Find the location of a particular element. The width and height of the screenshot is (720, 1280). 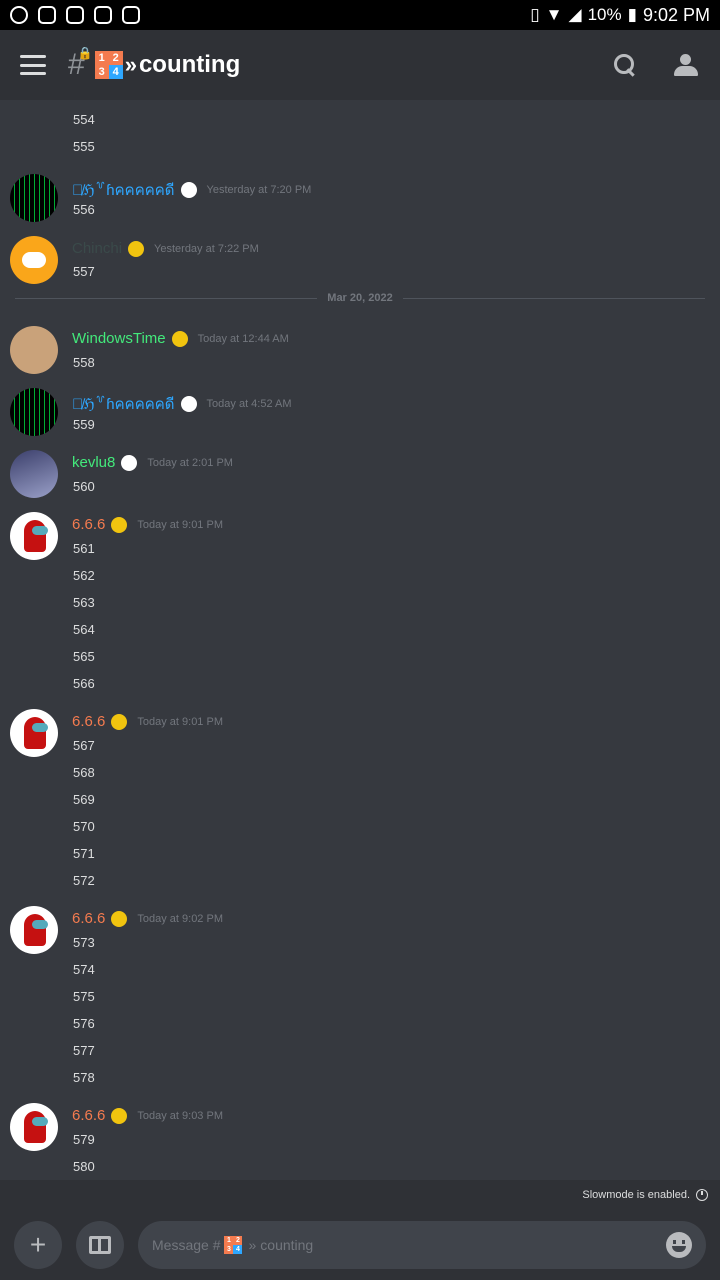

timestamp: Today at 9:03 PM is located at coordinates (180, 1115).